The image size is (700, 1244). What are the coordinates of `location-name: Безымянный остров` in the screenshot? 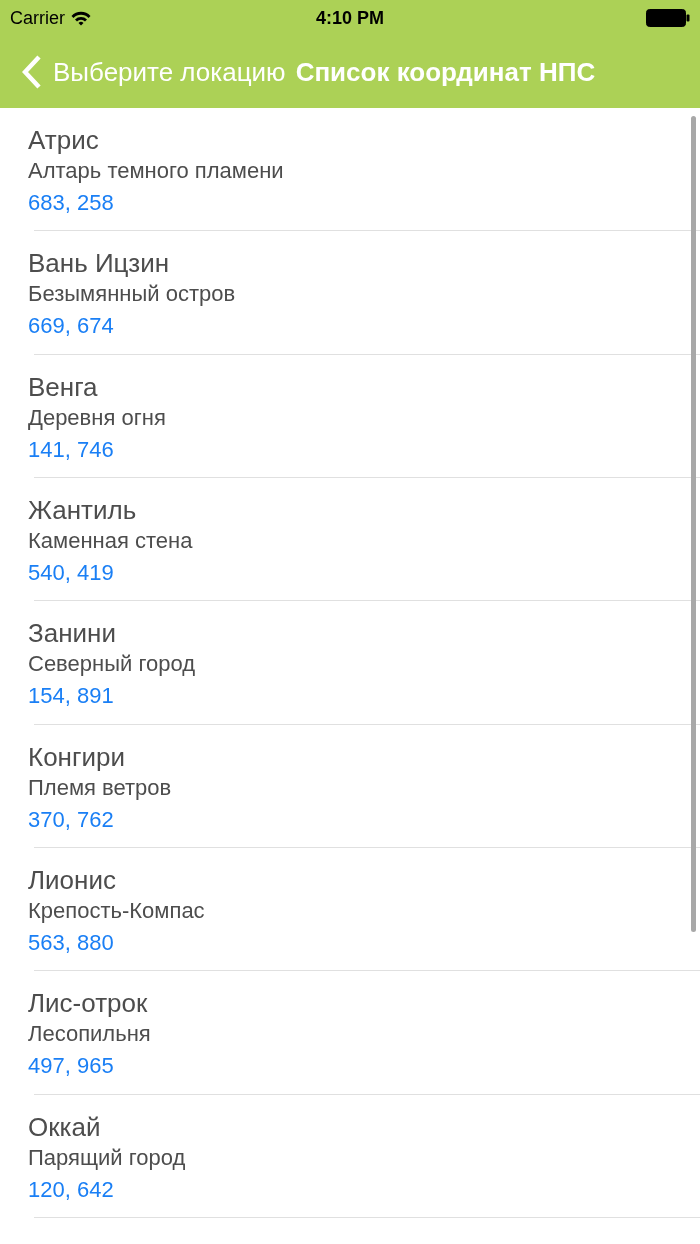 It's located at (132, 294).